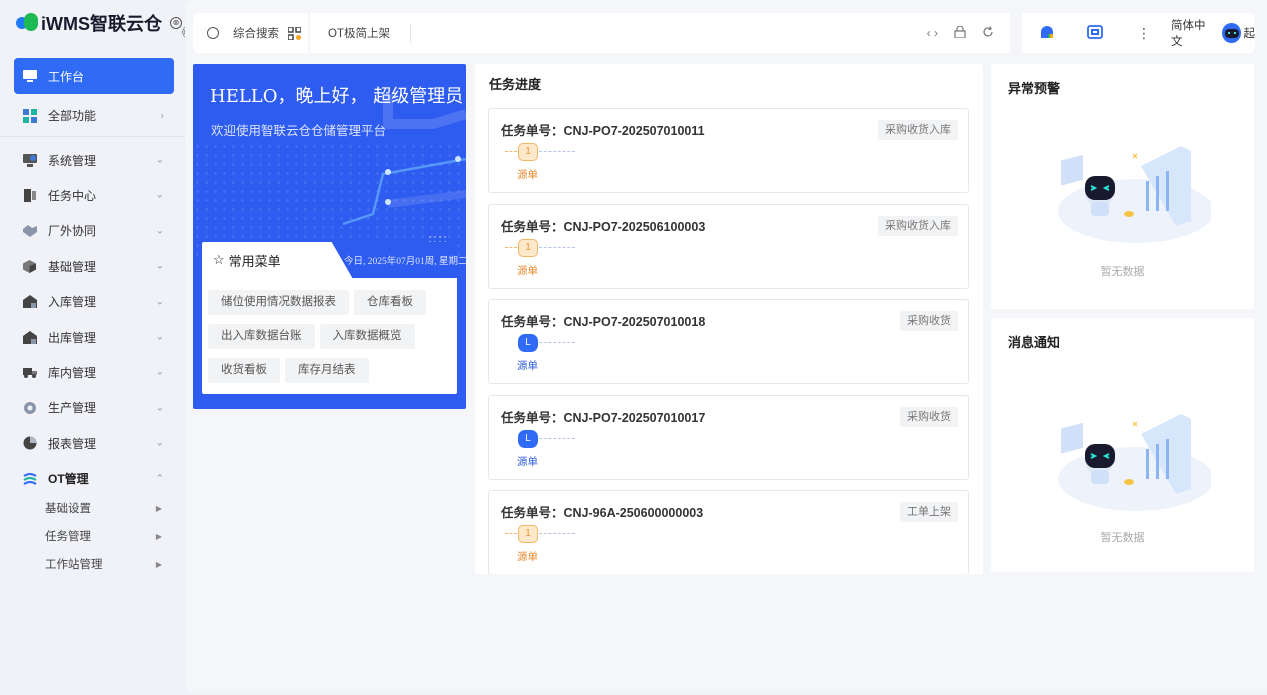 The image size is (1267, 695). What do you see at coordinates (72, 116) in the screenshot?
I see `sidebar-item-label: 全部功能` at bounding box center [72, 116].